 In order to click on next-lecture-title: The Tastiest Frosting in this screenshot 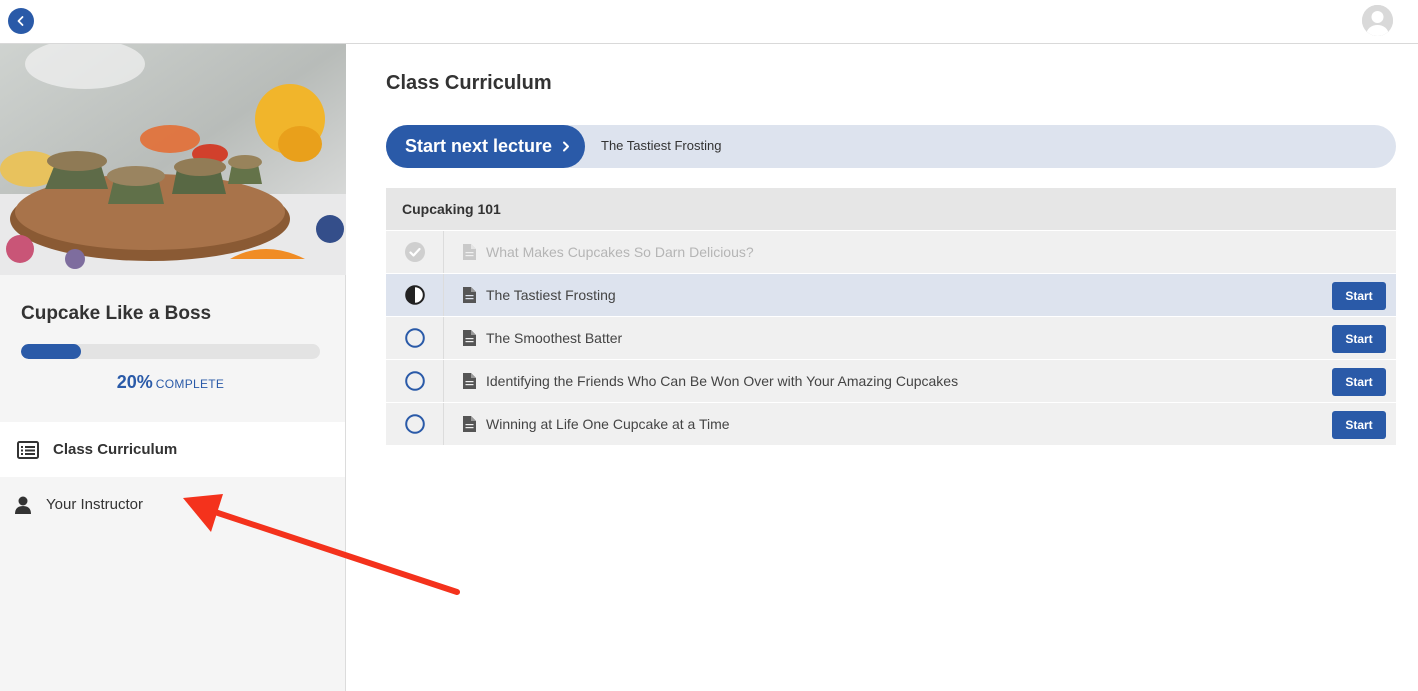, I will do `click(661, 145)`.